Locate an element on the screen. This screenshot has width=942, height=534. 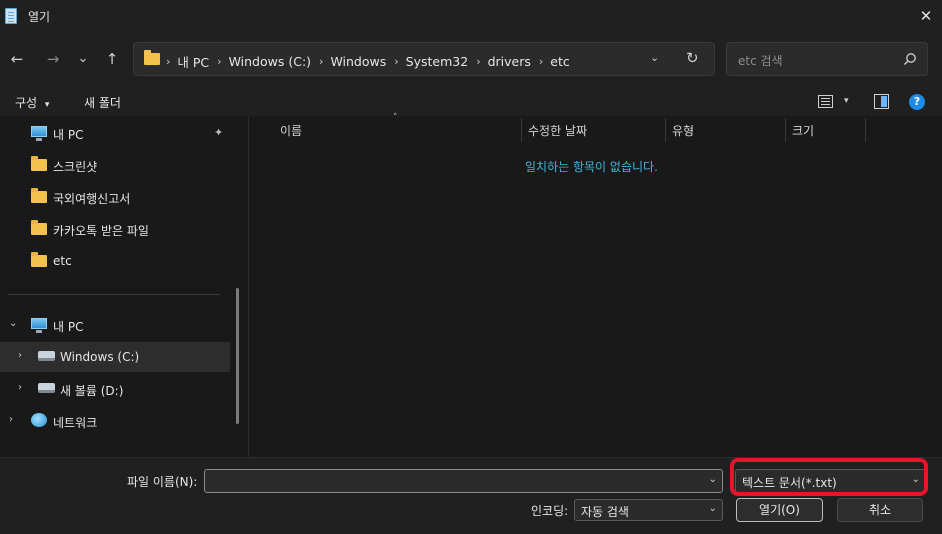
encoding-value: 자동 검색 is located at coordinates (605, 512).